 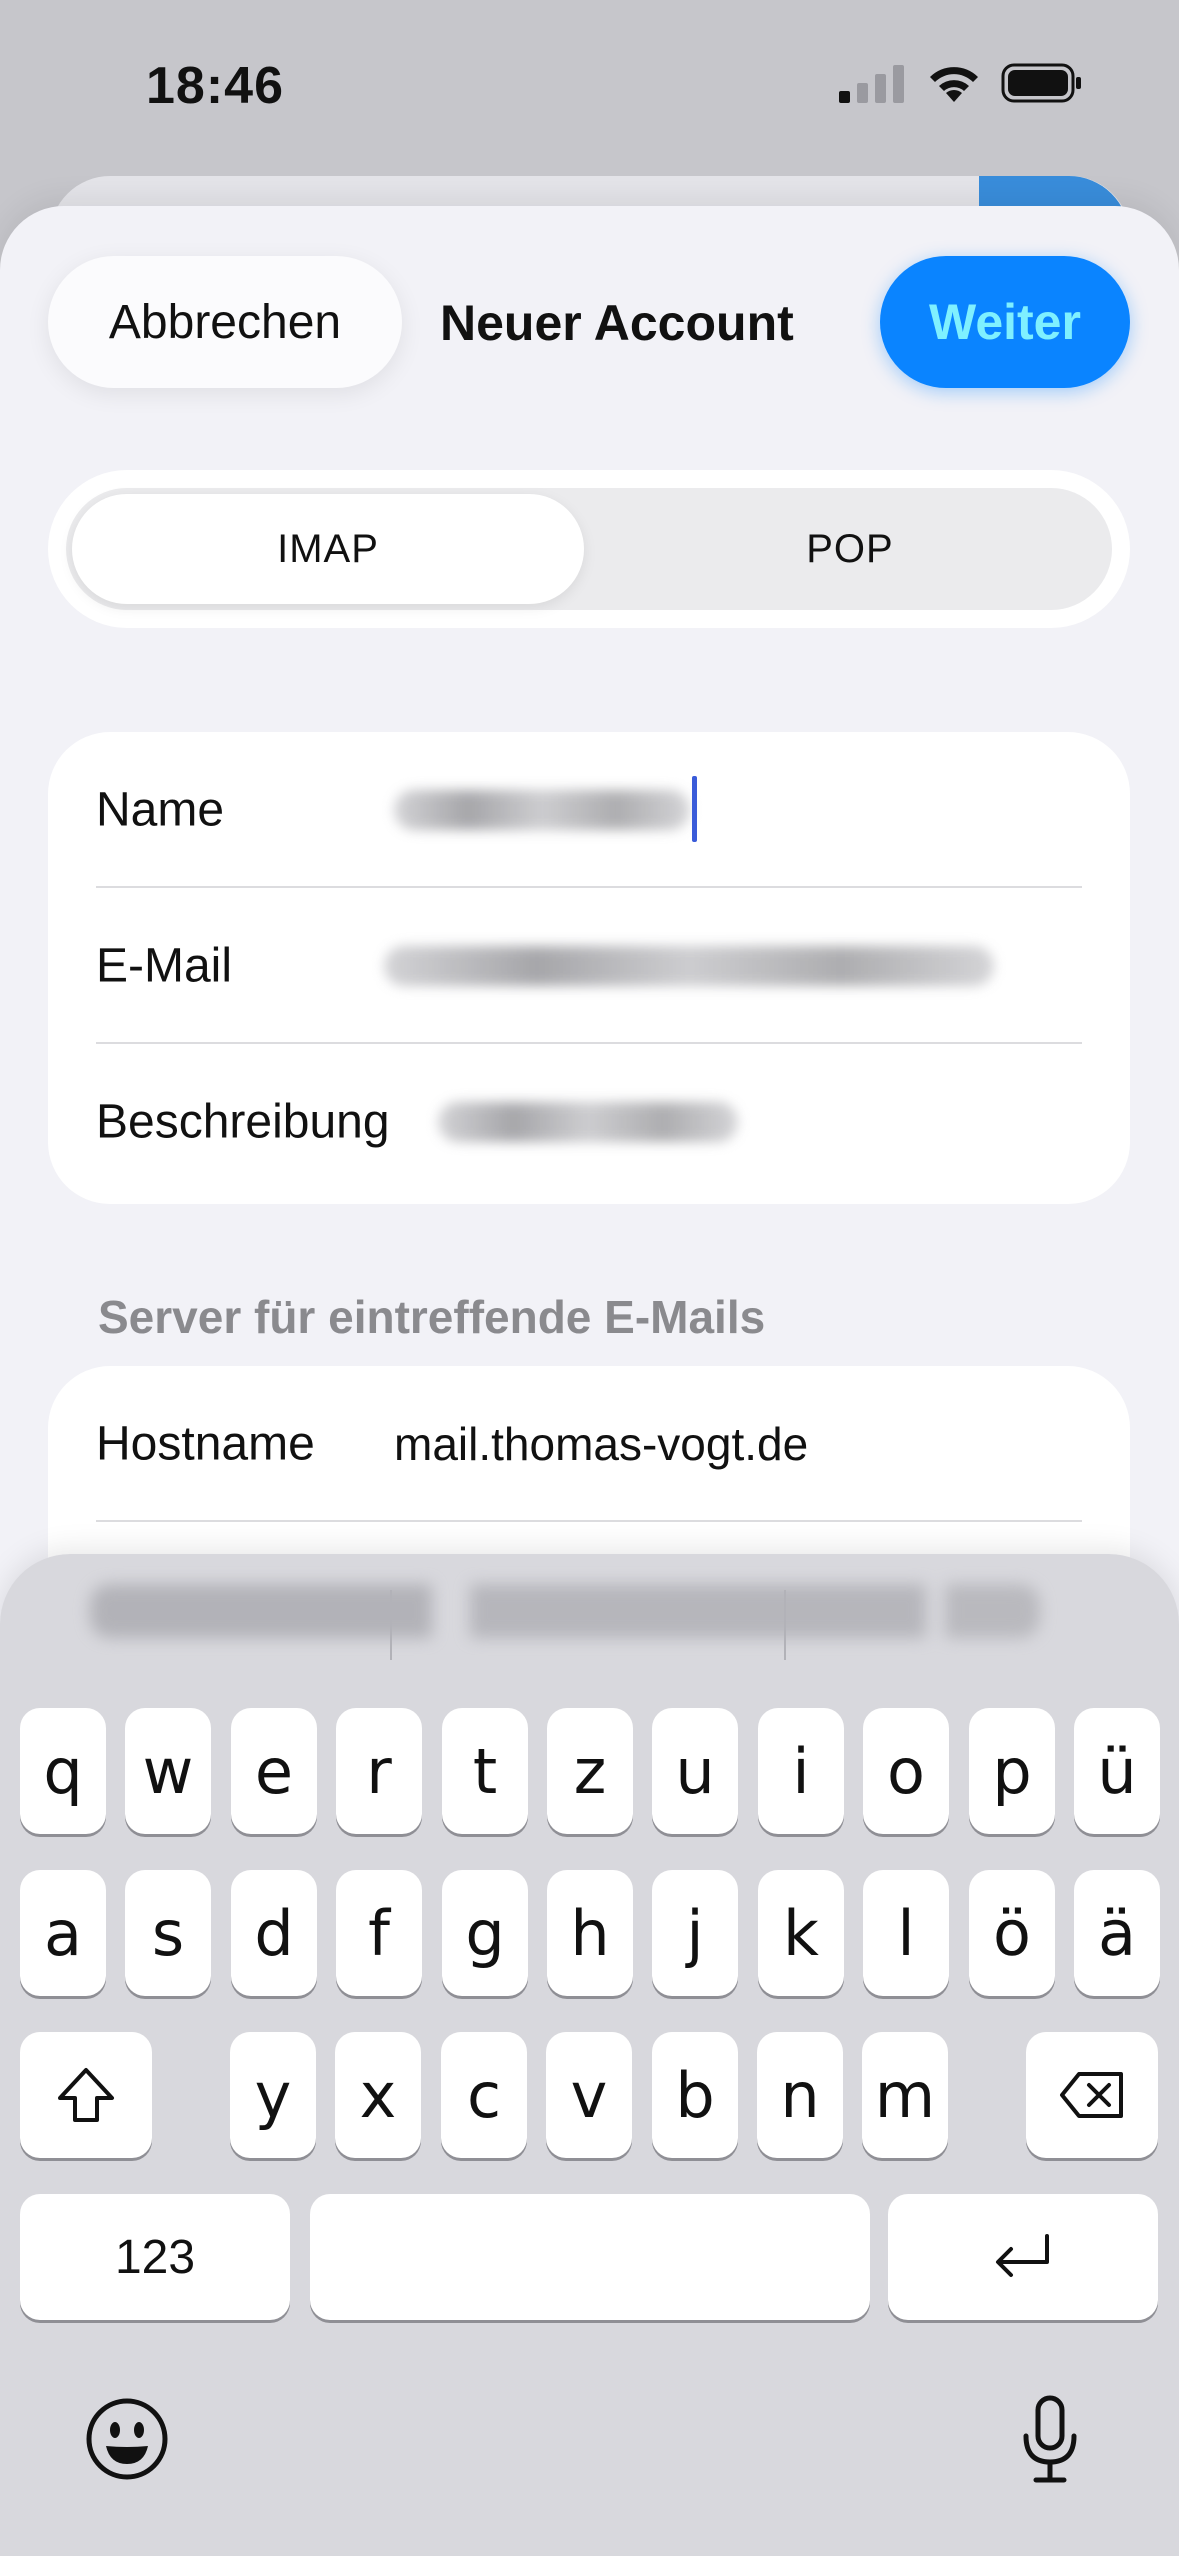 I want to click on emoji-icon, so click(x=127, y=2439).